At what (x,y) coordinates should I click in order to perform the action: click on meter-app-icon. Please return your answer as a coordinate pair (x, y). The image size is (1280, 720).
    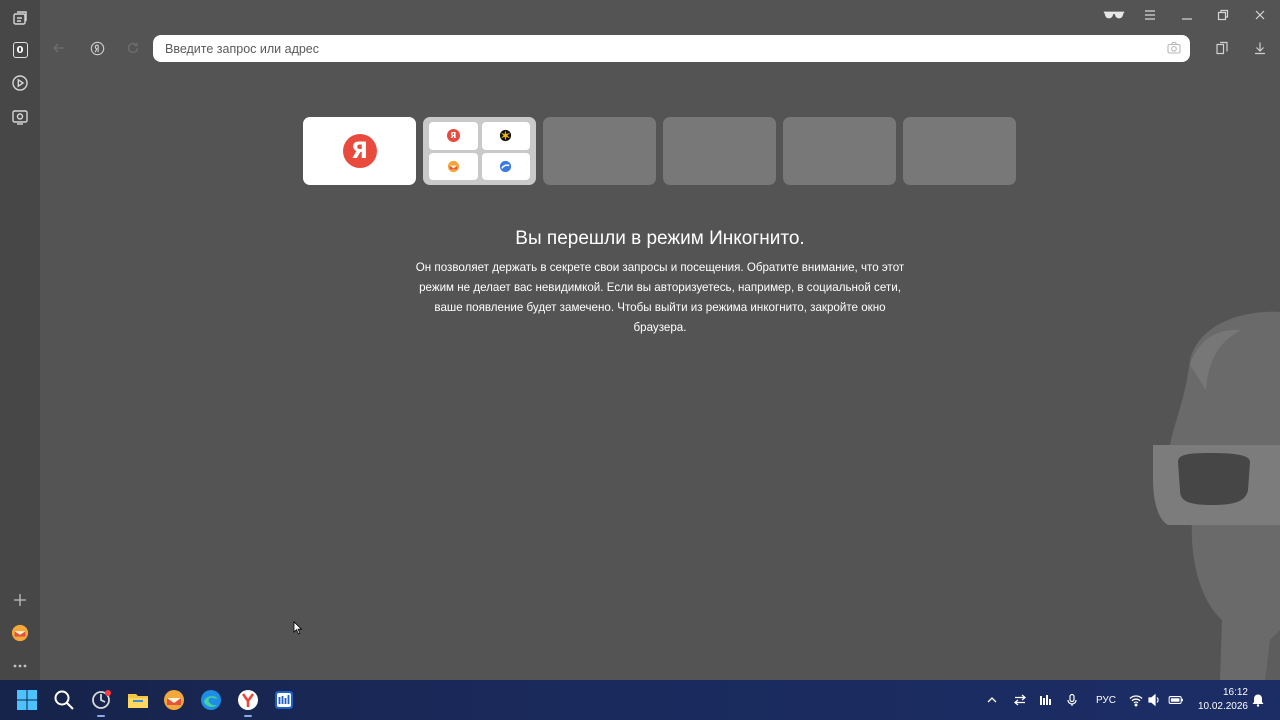
    Looking at the image, I should click on (284, 700).